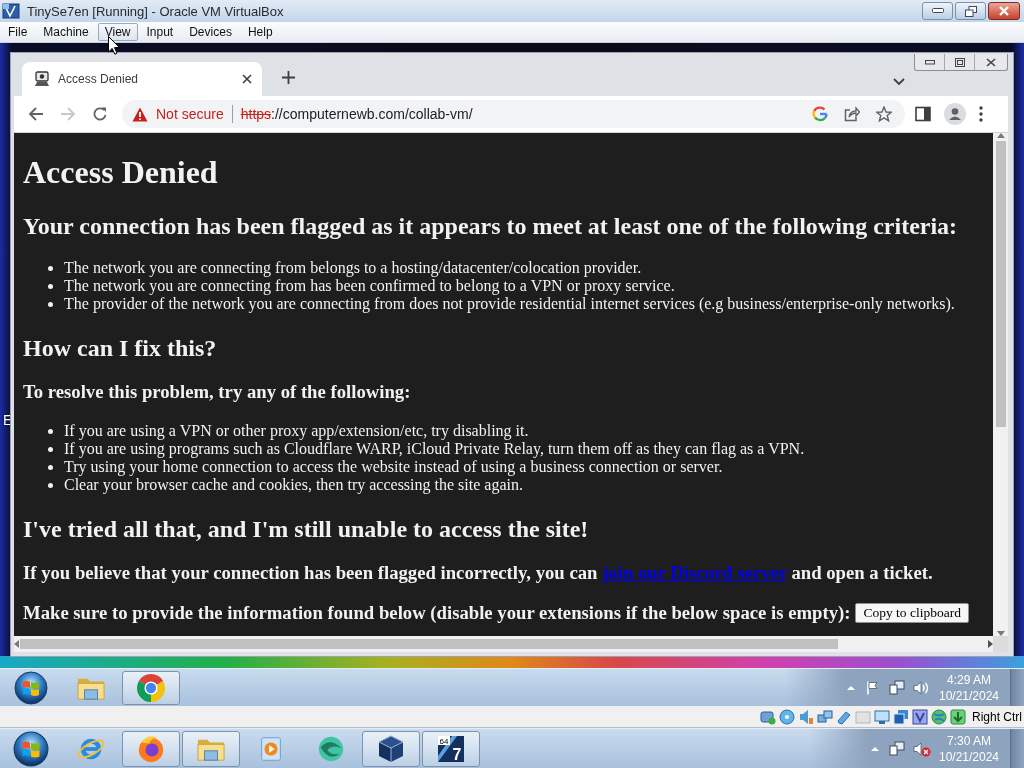  What do you see at coordinates (120, 172) in the screenshot?
I see `page-title: Access Denied` at bounding box center [120, 172].